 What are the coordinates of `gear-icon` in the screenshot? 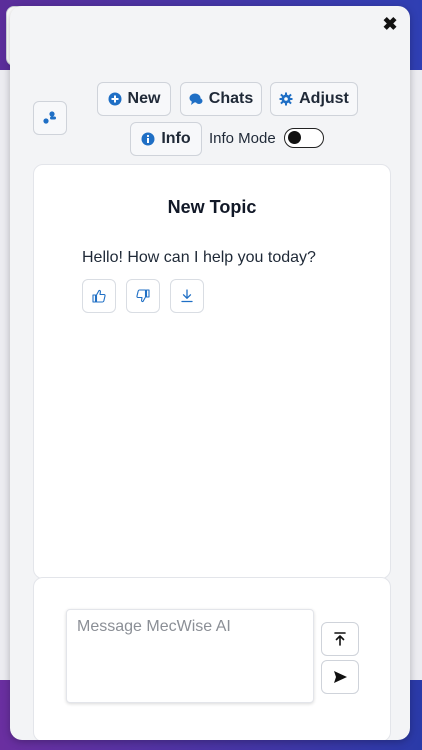 It's located at (286, 99).